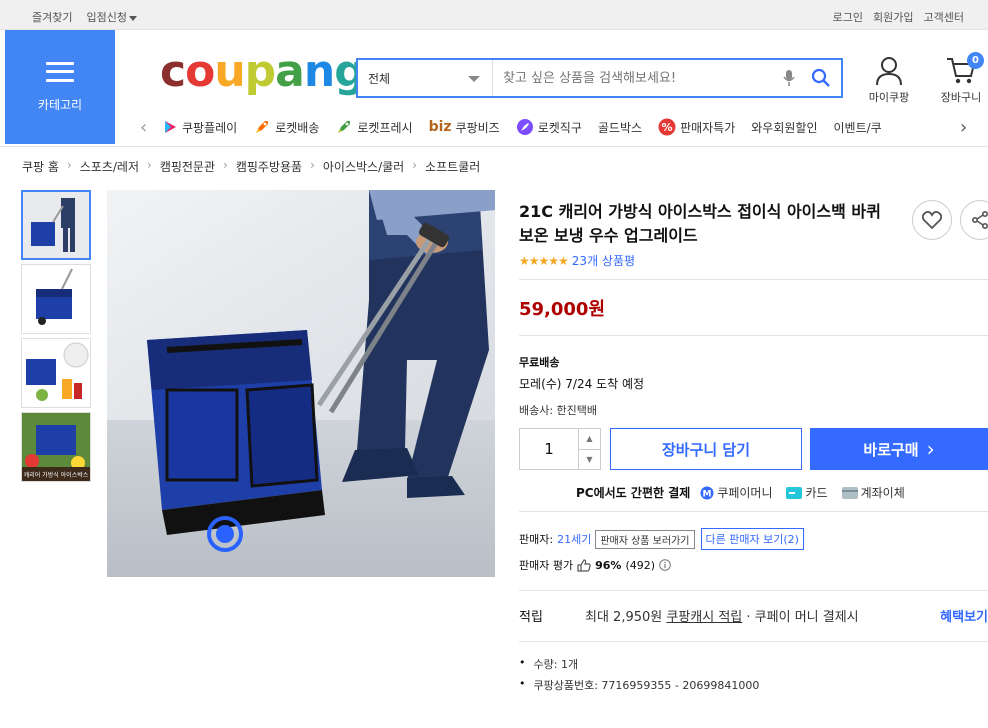  I want to click on header-divider, so click(494, 146).